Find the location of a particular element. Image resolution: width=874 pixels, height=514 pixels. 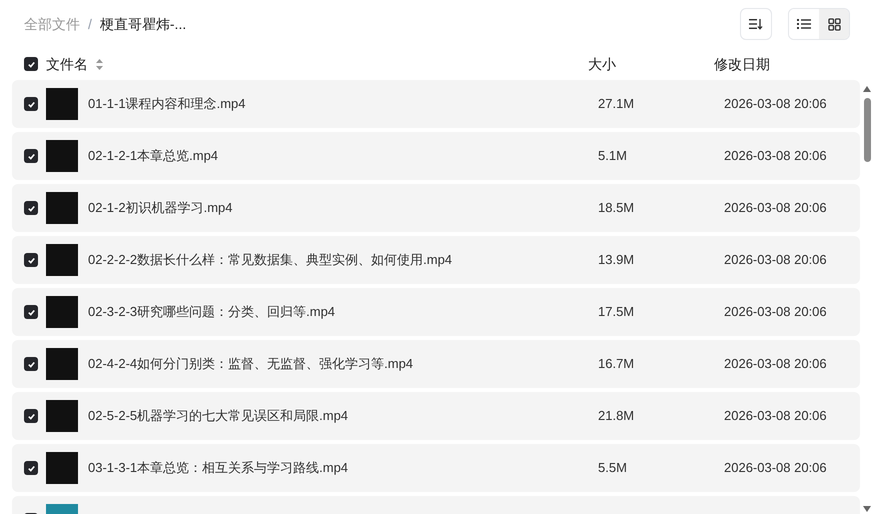

file-name: 02-5-2-5机器学习的七大常见误区和局限.mp4 is located at coordinates (219, 416).